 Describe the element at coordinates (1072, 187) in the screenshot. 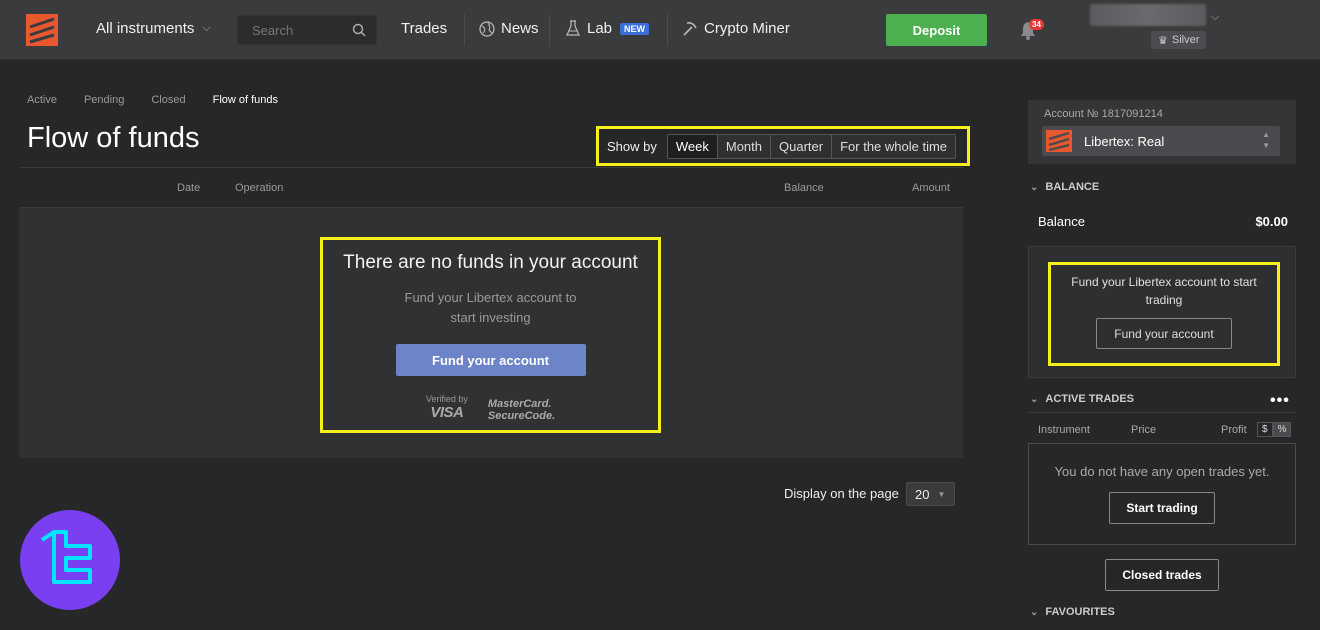

I see `balance-heading: BALANCE` at that location.